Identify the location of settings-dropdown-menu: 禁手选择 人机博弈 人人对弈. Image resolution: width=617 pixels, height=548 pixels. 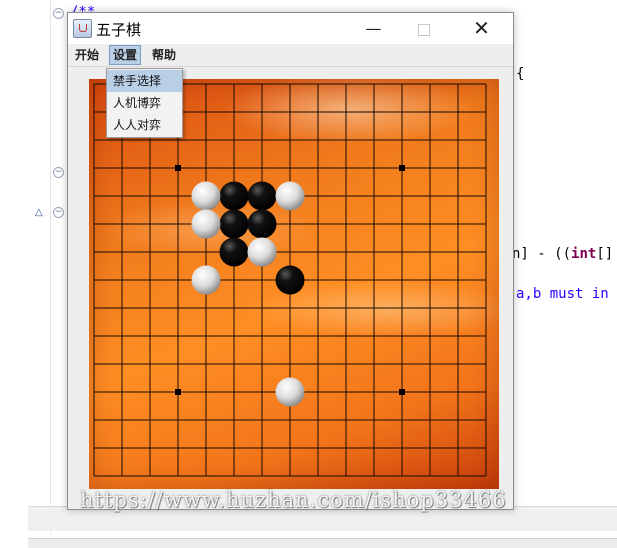
(144, 103).